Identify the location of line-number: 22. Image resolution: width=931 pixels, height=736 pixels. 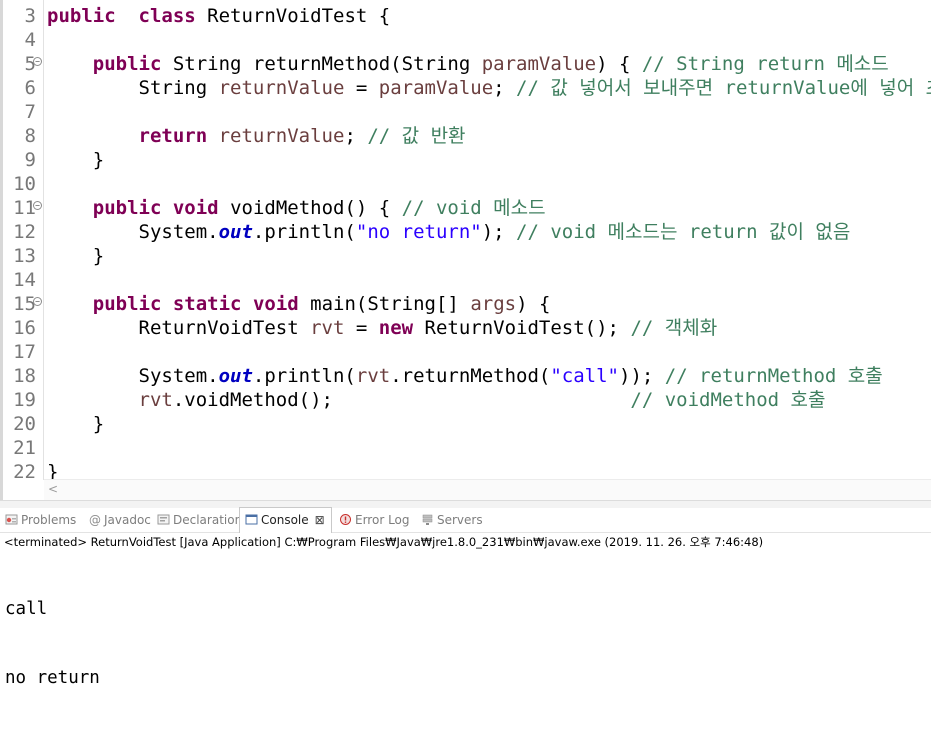
(24, 472).